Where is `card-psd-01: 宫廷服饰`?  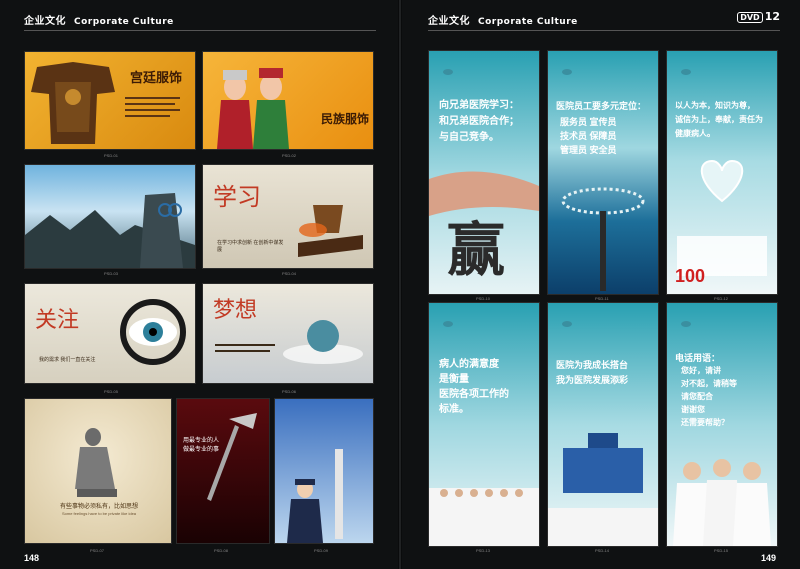
card-psd-01: 宫廷服饰 is located at coordinates (110, 100).